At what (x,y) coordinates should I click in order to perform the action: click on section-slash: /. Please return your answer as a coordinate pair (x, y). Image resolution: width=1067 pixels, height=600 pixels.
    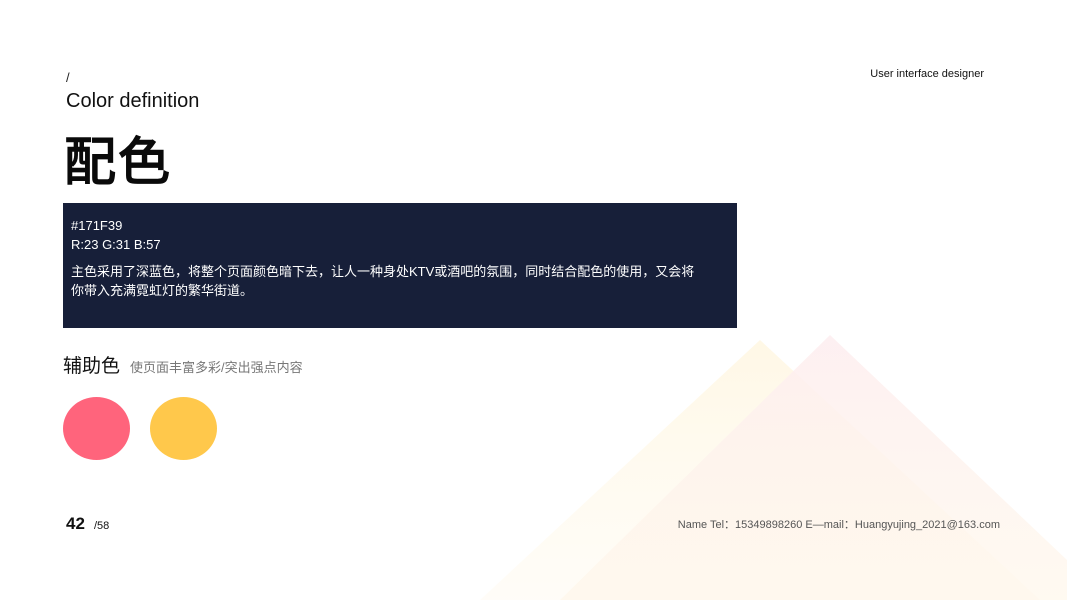
    Looking at the image, I should click on (68, 77).